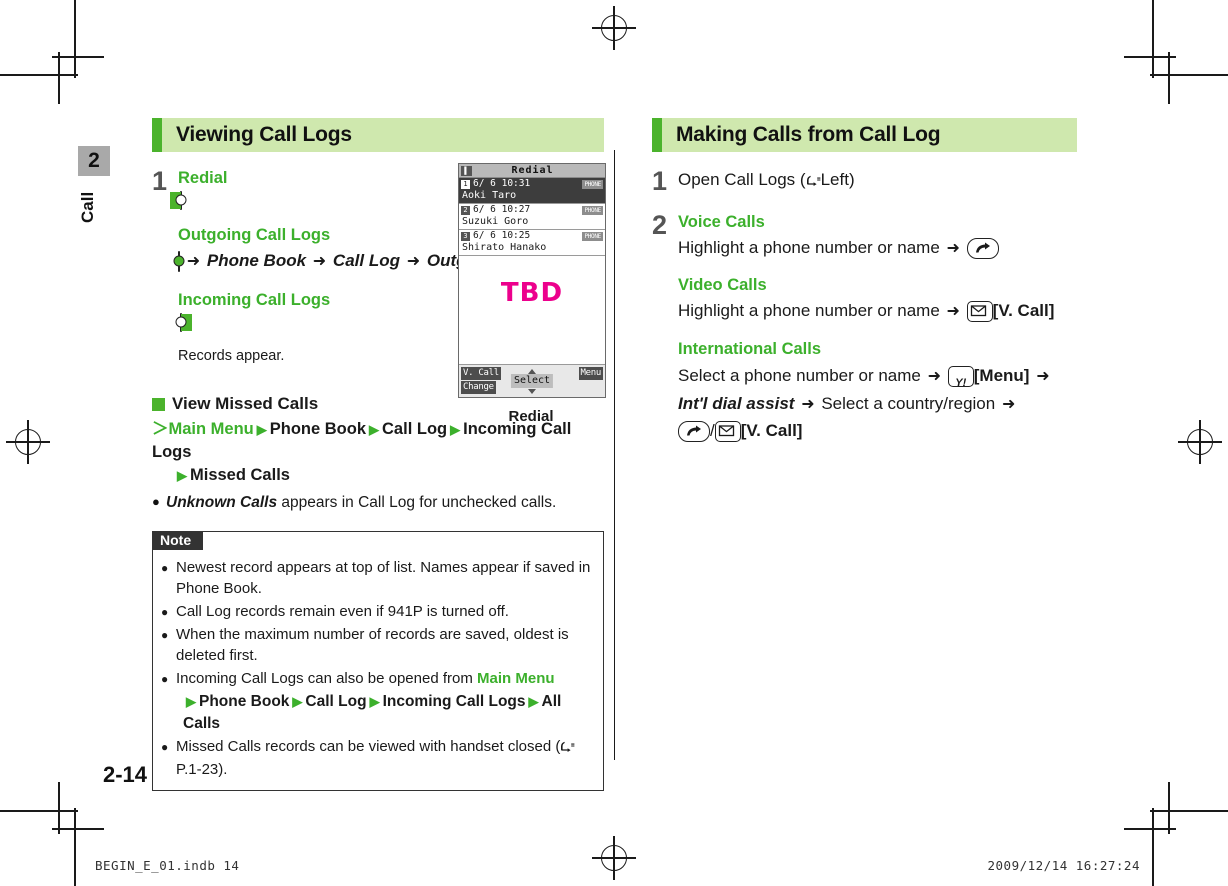  What do you see at coordinates (193, 262) in the screenshot?
I see `path-arrow-1: ➜` at bounding box center [193, 262].